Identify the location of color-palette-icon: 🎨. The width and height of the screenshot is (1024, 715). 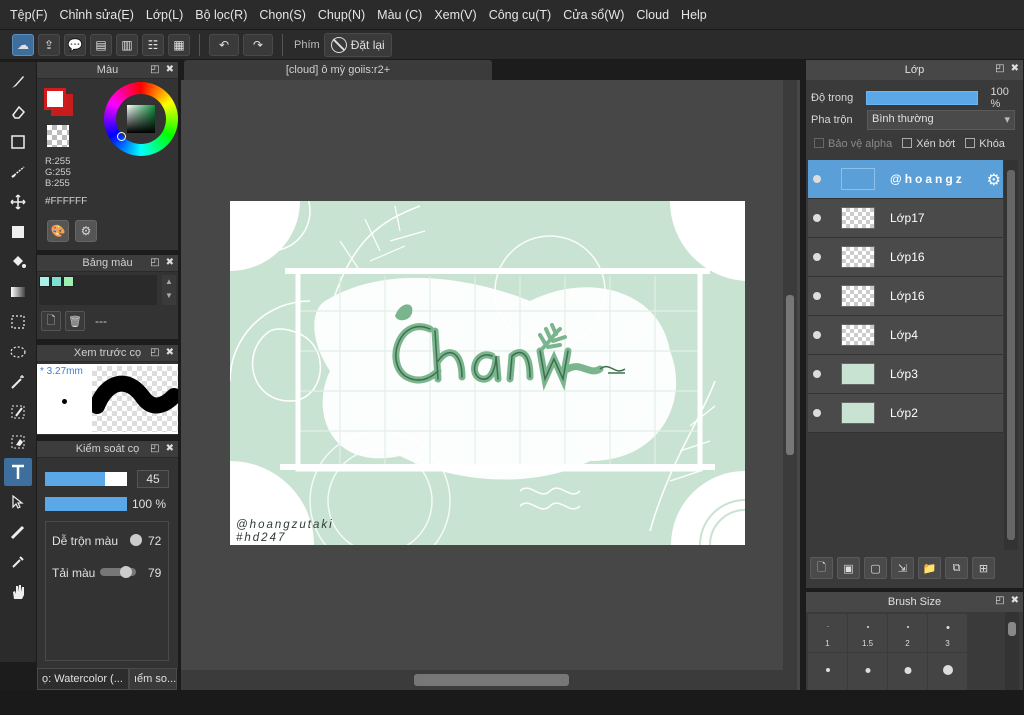
(58, 231).